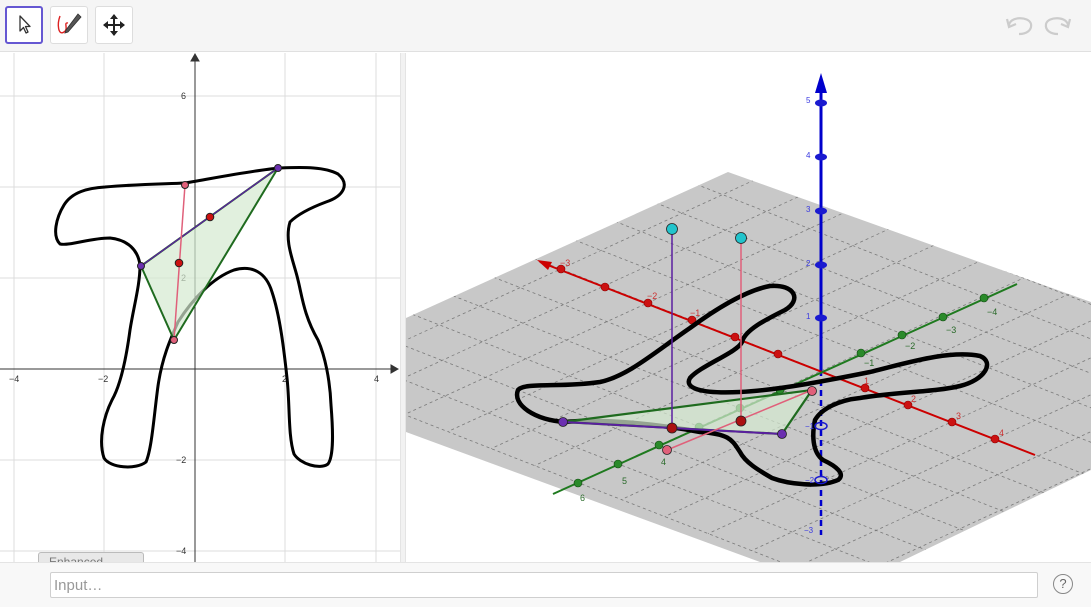 This screenshot has width=1091, height=607. I want to click on redo-button, so click(1057, 27).